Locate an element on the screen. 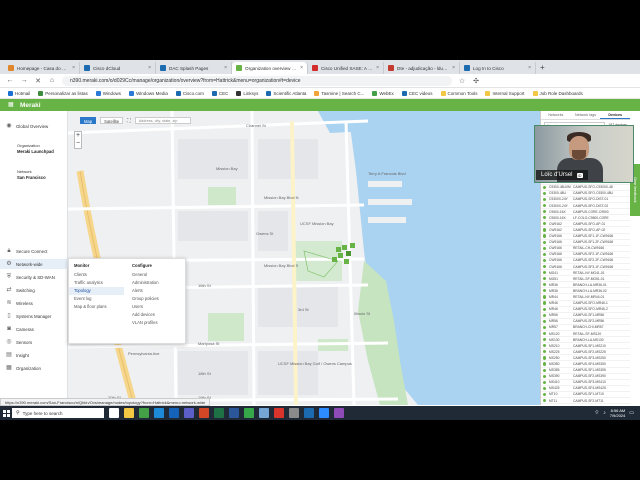 The width and height of the screenshot is (640, 480). device-name: CAMPUS-SF3-MS250 is located at coordinates (601, 358).